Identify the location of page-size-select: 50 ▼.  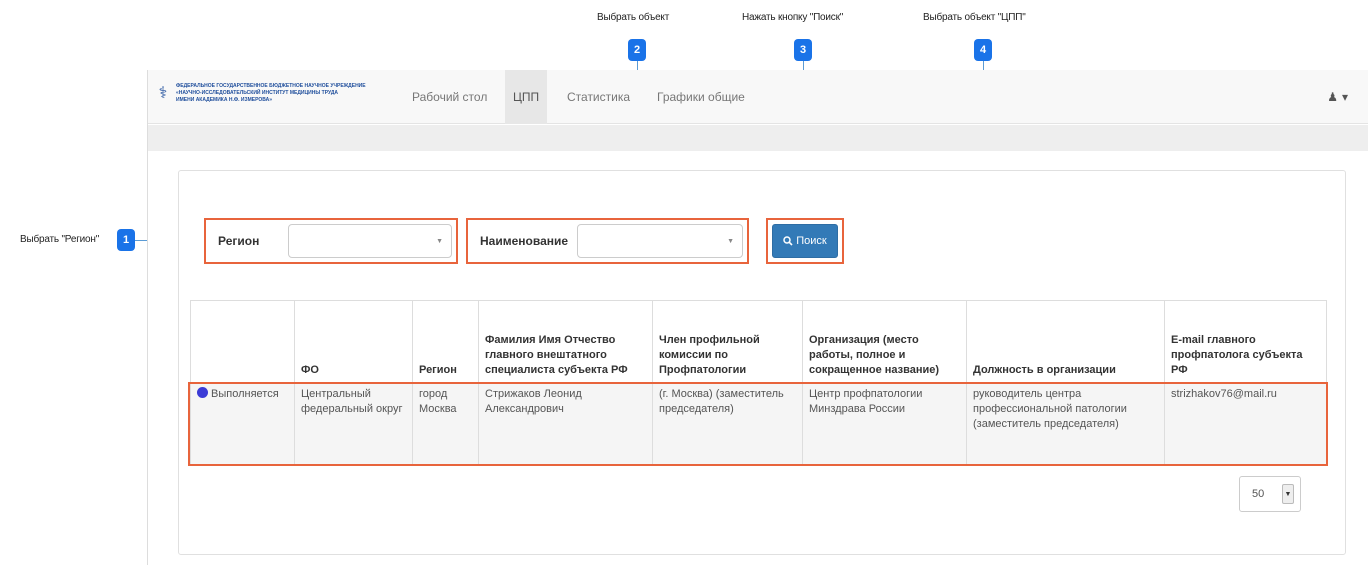
(1270, 494).